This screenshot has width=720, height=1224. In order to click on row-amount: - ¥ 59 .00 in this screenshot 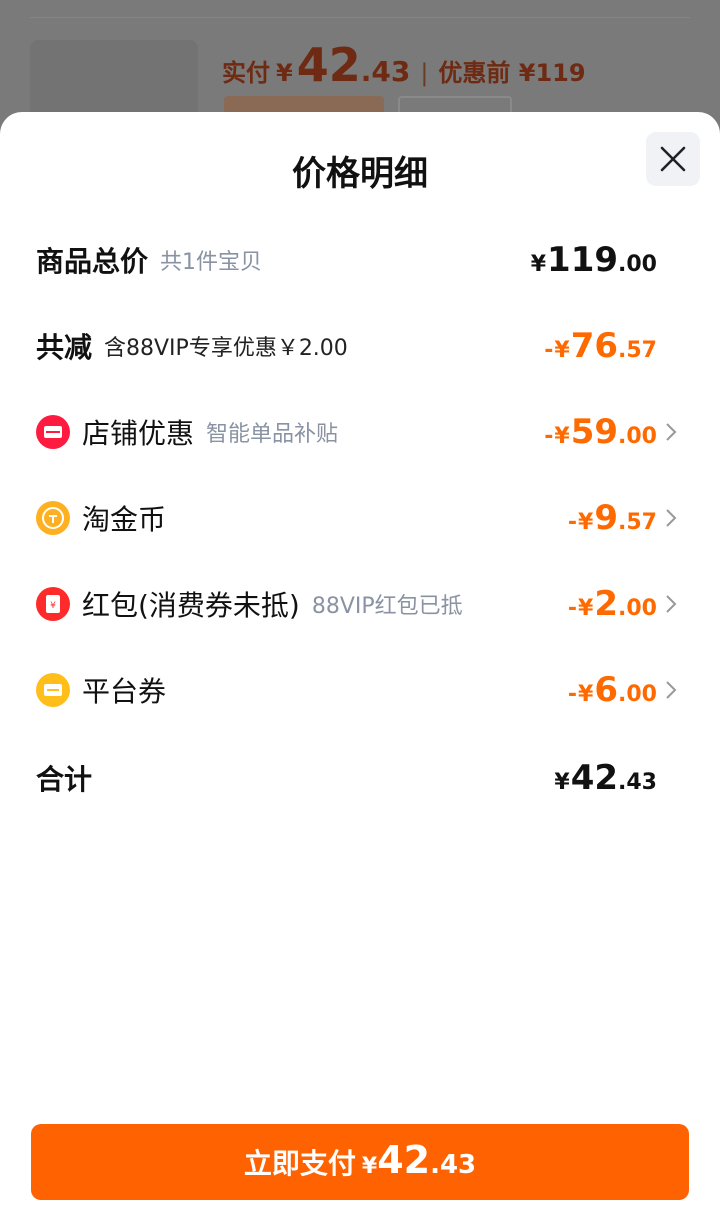, I will do `click(600, 432)`.